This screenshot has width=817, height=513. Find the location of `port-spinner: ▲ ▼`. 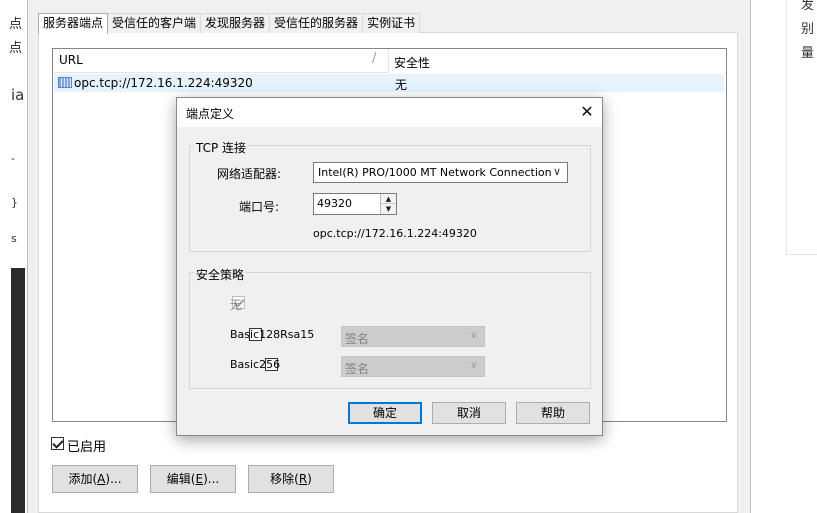

port-spinner: ▲ ▼ is located at coordinates (388, 204).